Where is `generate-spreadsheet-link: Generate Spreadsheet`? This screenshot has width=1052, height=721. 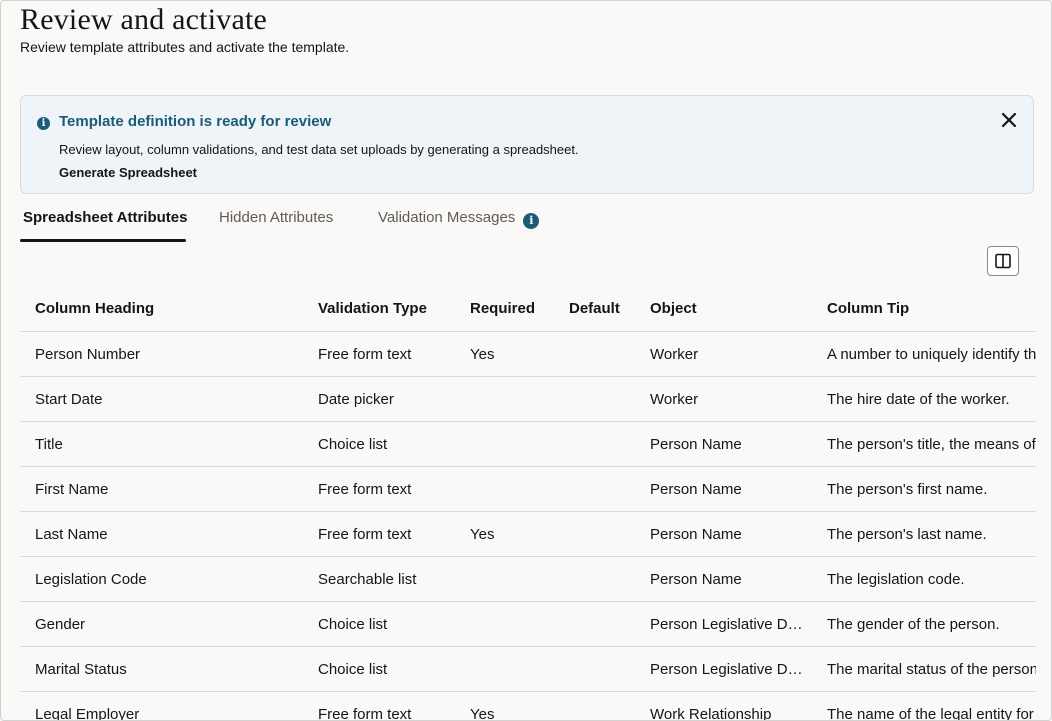
generate-spreadsheet-link: Generate Spreadsheet is located at coordinates (128, 172).